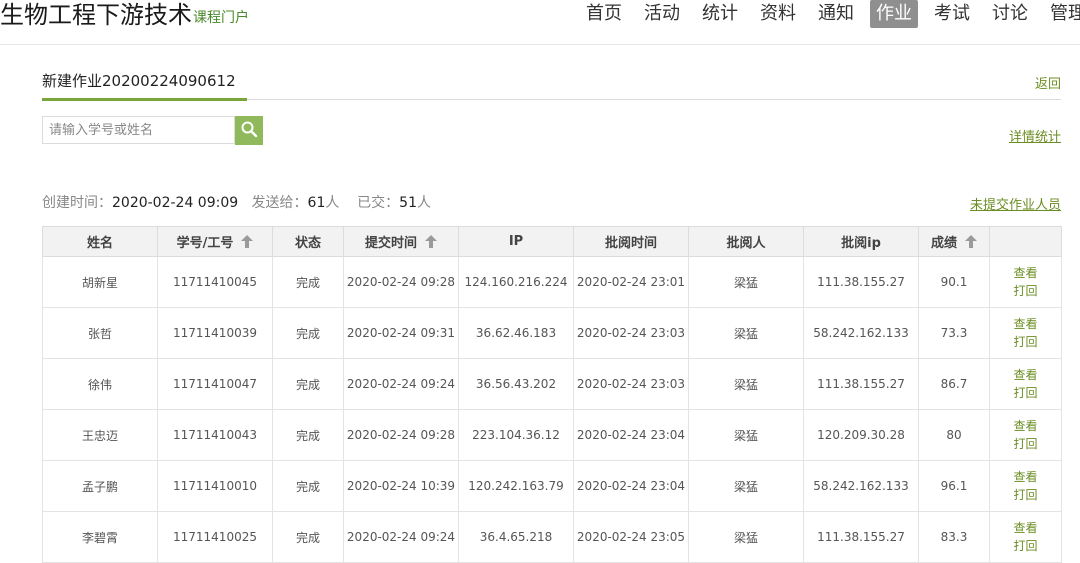  What do you see at coordinates (100, 486) in the screenshot?
I see `student-name-cell: 孟子鹏` at bounding box center [100, 486].